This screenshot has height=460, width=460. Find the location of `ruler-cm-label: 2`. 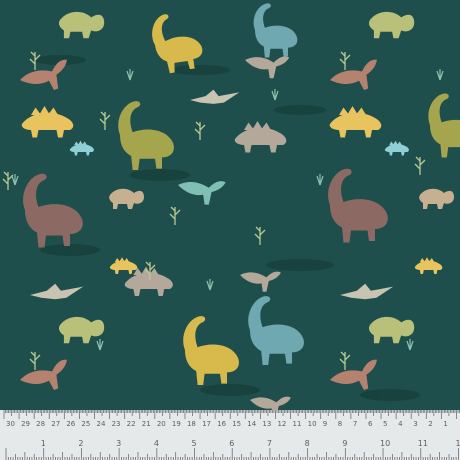

ruler-cm-label: 2 is located at coordinates (430, 424).